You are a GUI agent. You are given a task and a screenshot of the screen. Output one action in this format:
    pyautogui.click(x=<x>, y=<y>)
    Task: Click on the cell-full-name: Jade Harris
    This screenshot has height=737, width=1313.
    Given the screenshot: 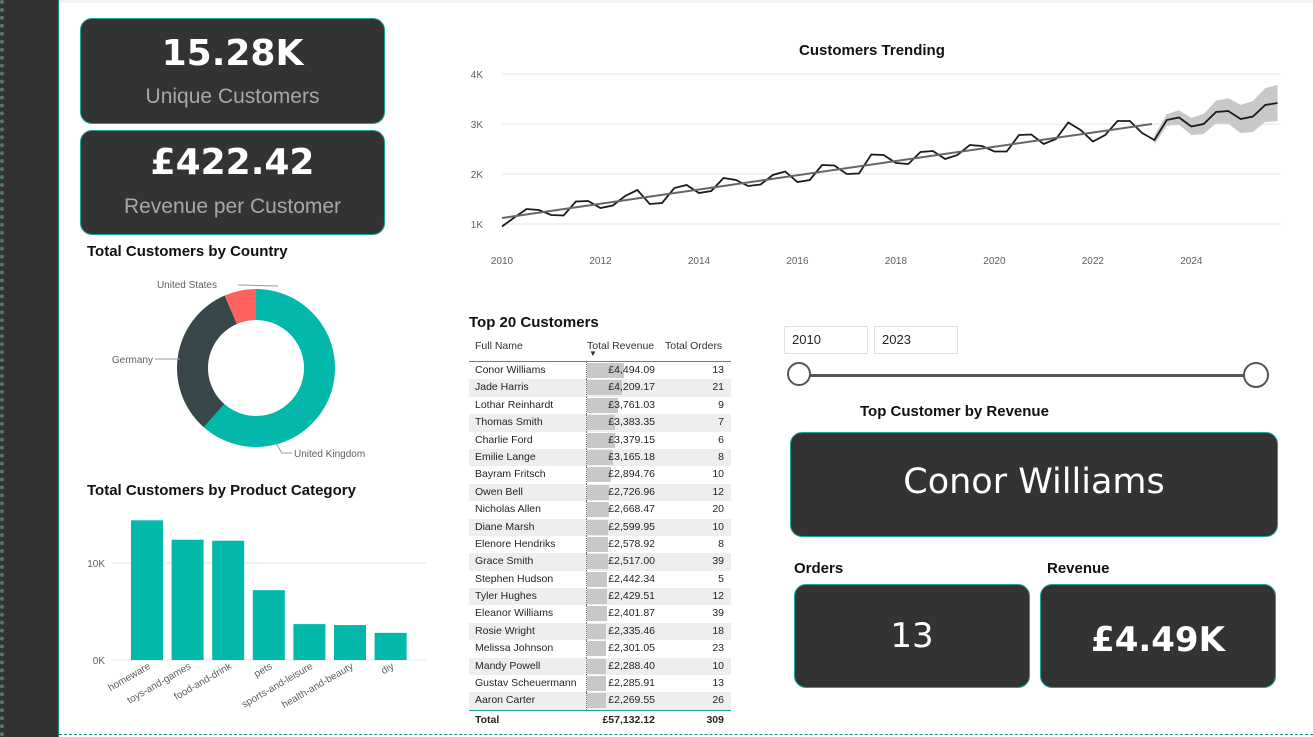 What is the action you would take?
    pyautogui.click(x=502, y=387)
    